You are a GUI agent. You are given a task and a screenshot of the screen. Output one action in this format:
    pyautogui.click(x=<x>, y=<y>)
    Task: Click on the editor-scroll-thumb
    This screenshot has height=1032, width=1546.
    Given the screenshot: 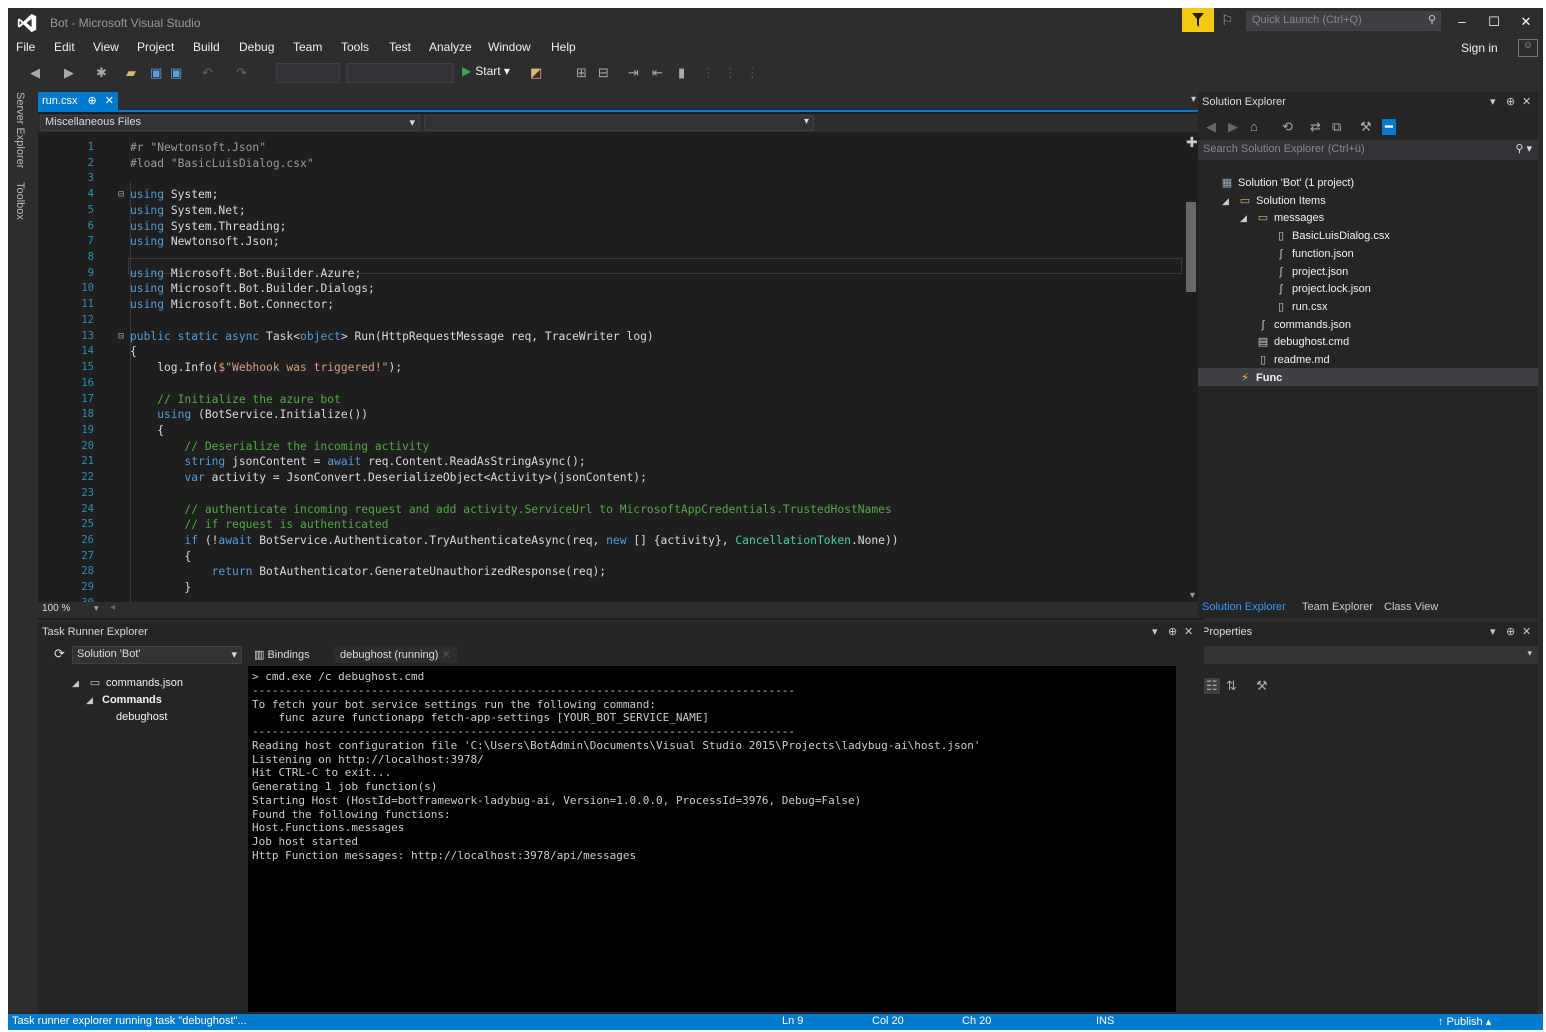 What is the action you would take?
    pyautogui.click(x=1191, y=247)
    